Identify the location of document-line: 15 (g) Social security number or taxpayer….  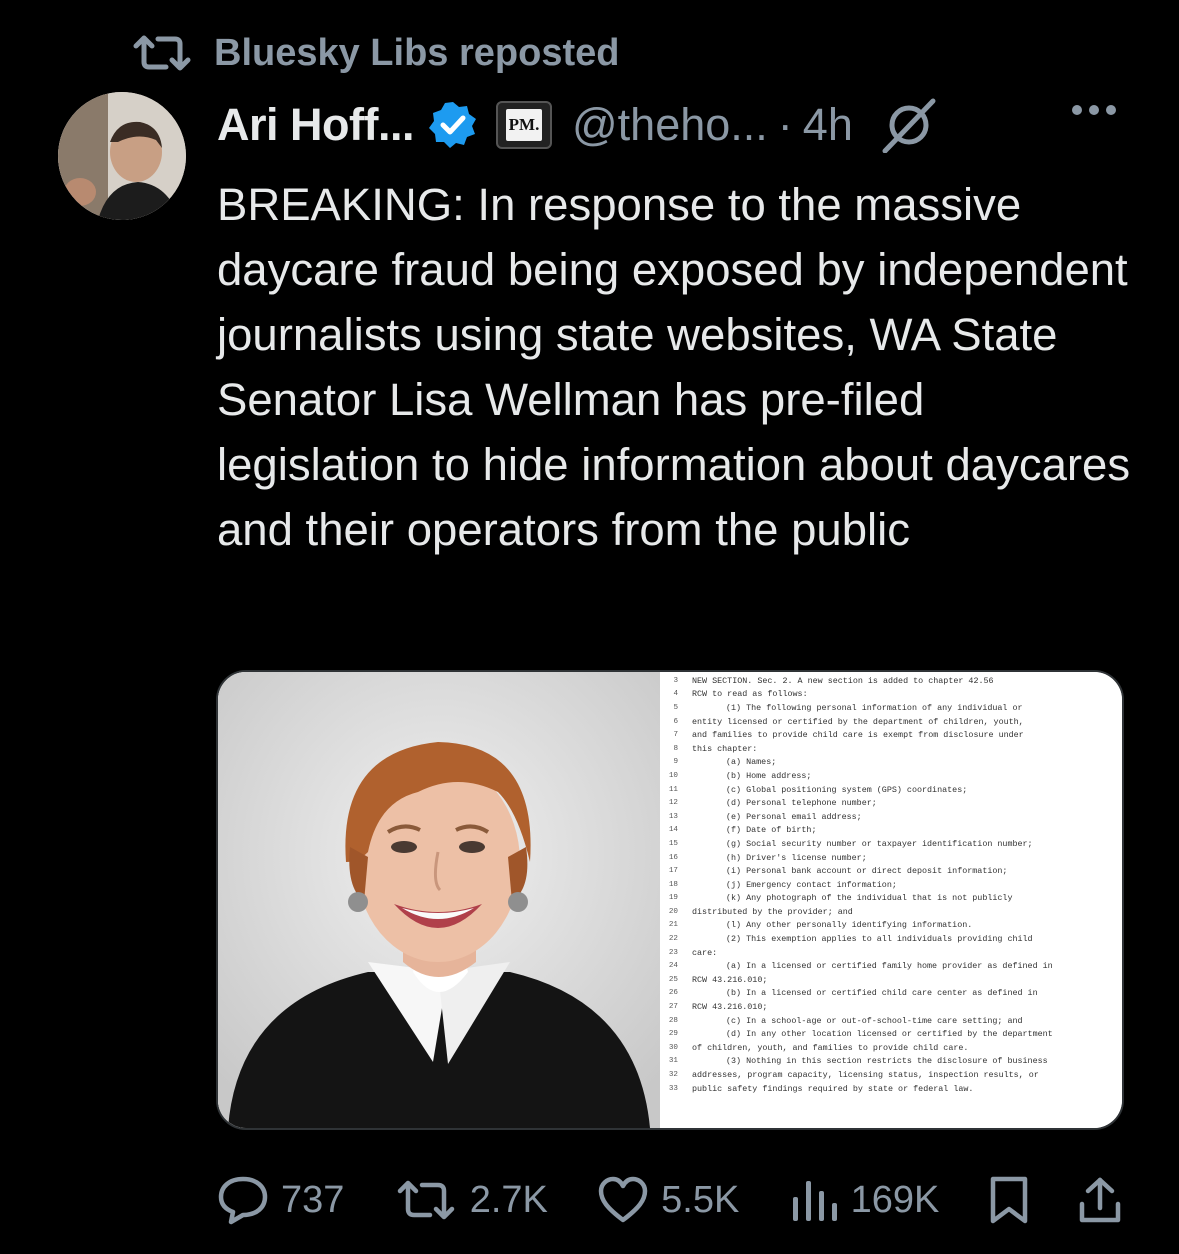
(891, 844).